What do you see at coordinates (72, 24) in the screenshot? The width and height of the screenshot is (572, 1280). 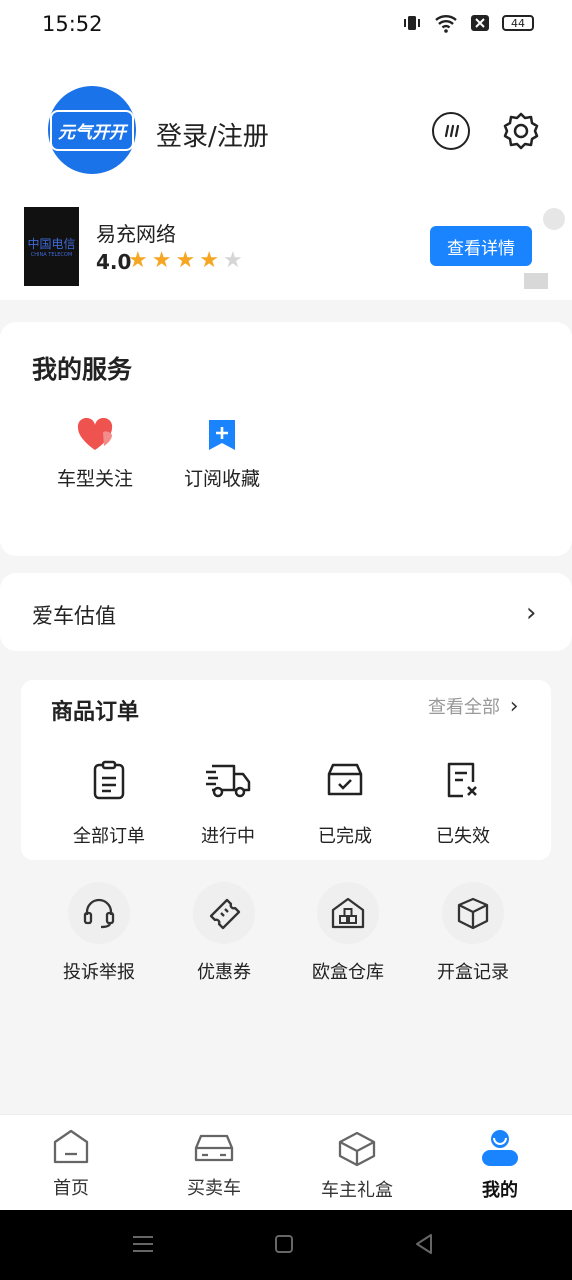 I see `status-time: 15:52` at bounding box center [72, 24].